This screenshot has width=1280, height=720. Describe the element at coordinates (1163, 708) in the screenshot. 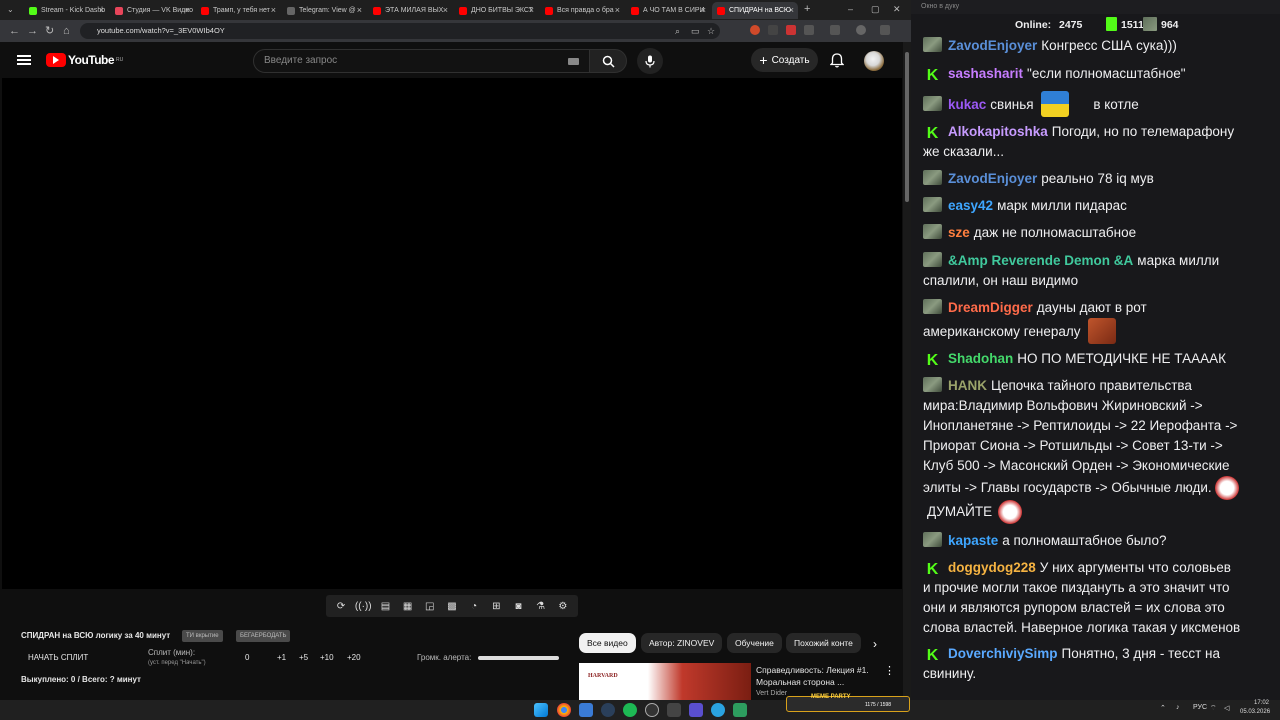

I see `tray-chevron-icon: ⌃` at that location.